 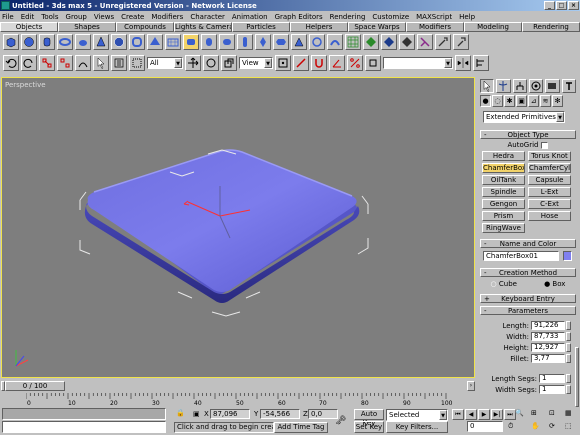 What do you see at coordinates (549, 204) in the screenshot?
I see `c-ext-button: C-Ext` at bounding box center [549, 204].